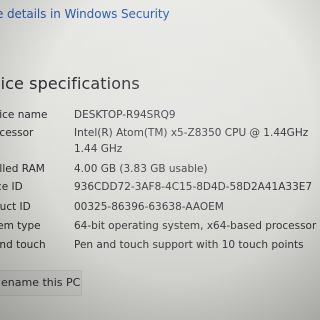 The height and width of the screenshot is (320, 320). I want to click on spec-label: alled RAM, so click(22, 169).